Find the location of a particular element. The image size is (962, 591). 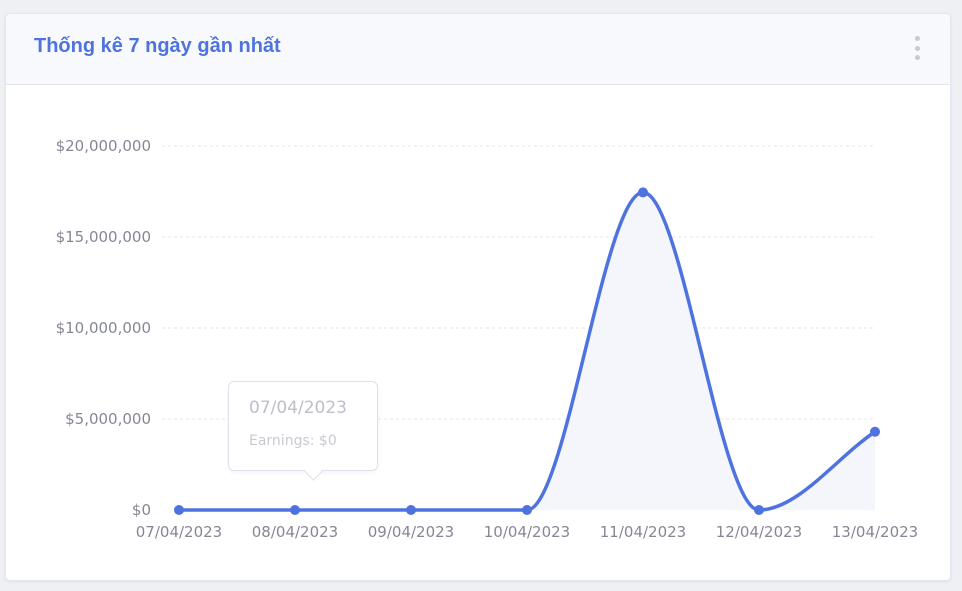

tooltip-title: 07/04/2023 is located at coordinates (298, 408).